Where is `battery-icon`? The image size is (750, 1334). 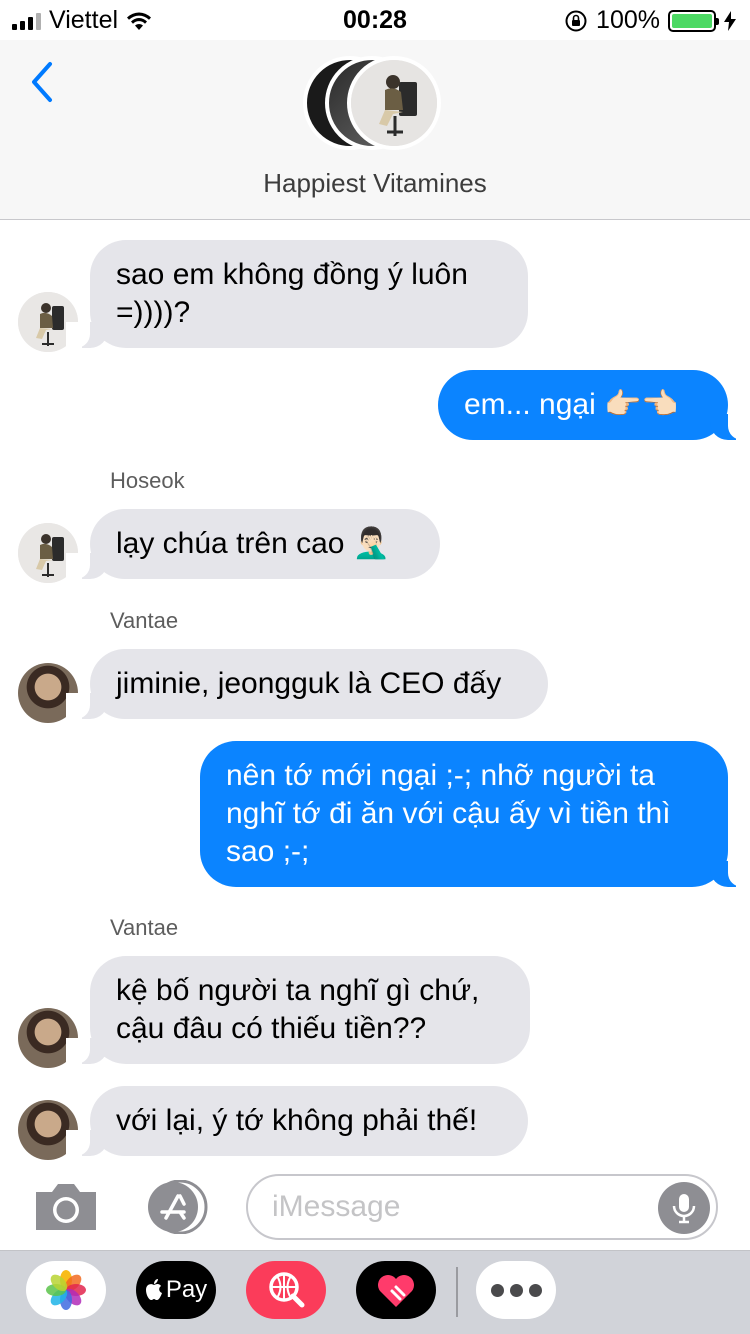
battery-icon is located at coordinates (693, 20).